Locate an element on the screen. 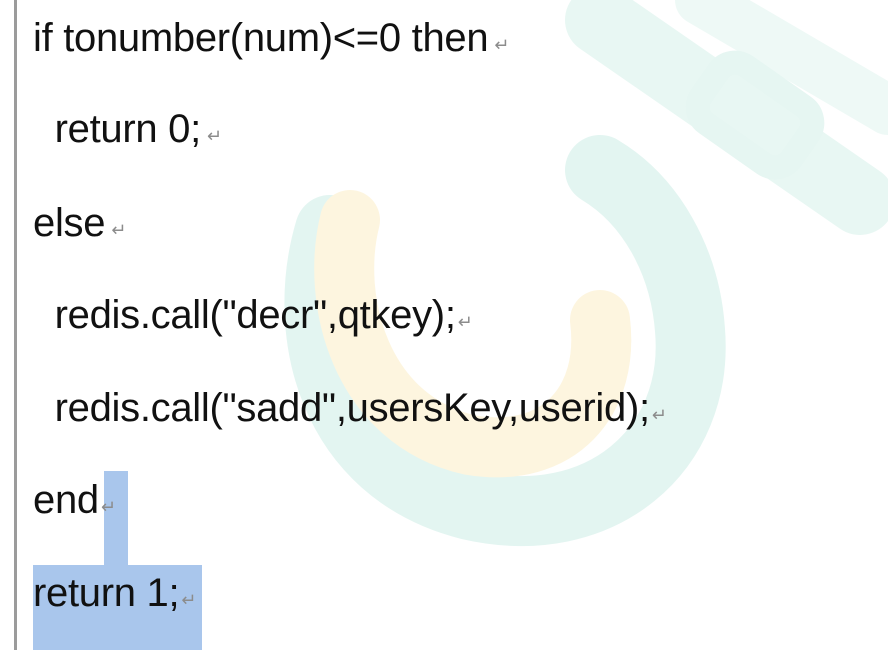  code-text: redis.call("sadd",usersKey,userid); is located at coordinates (341, 408).